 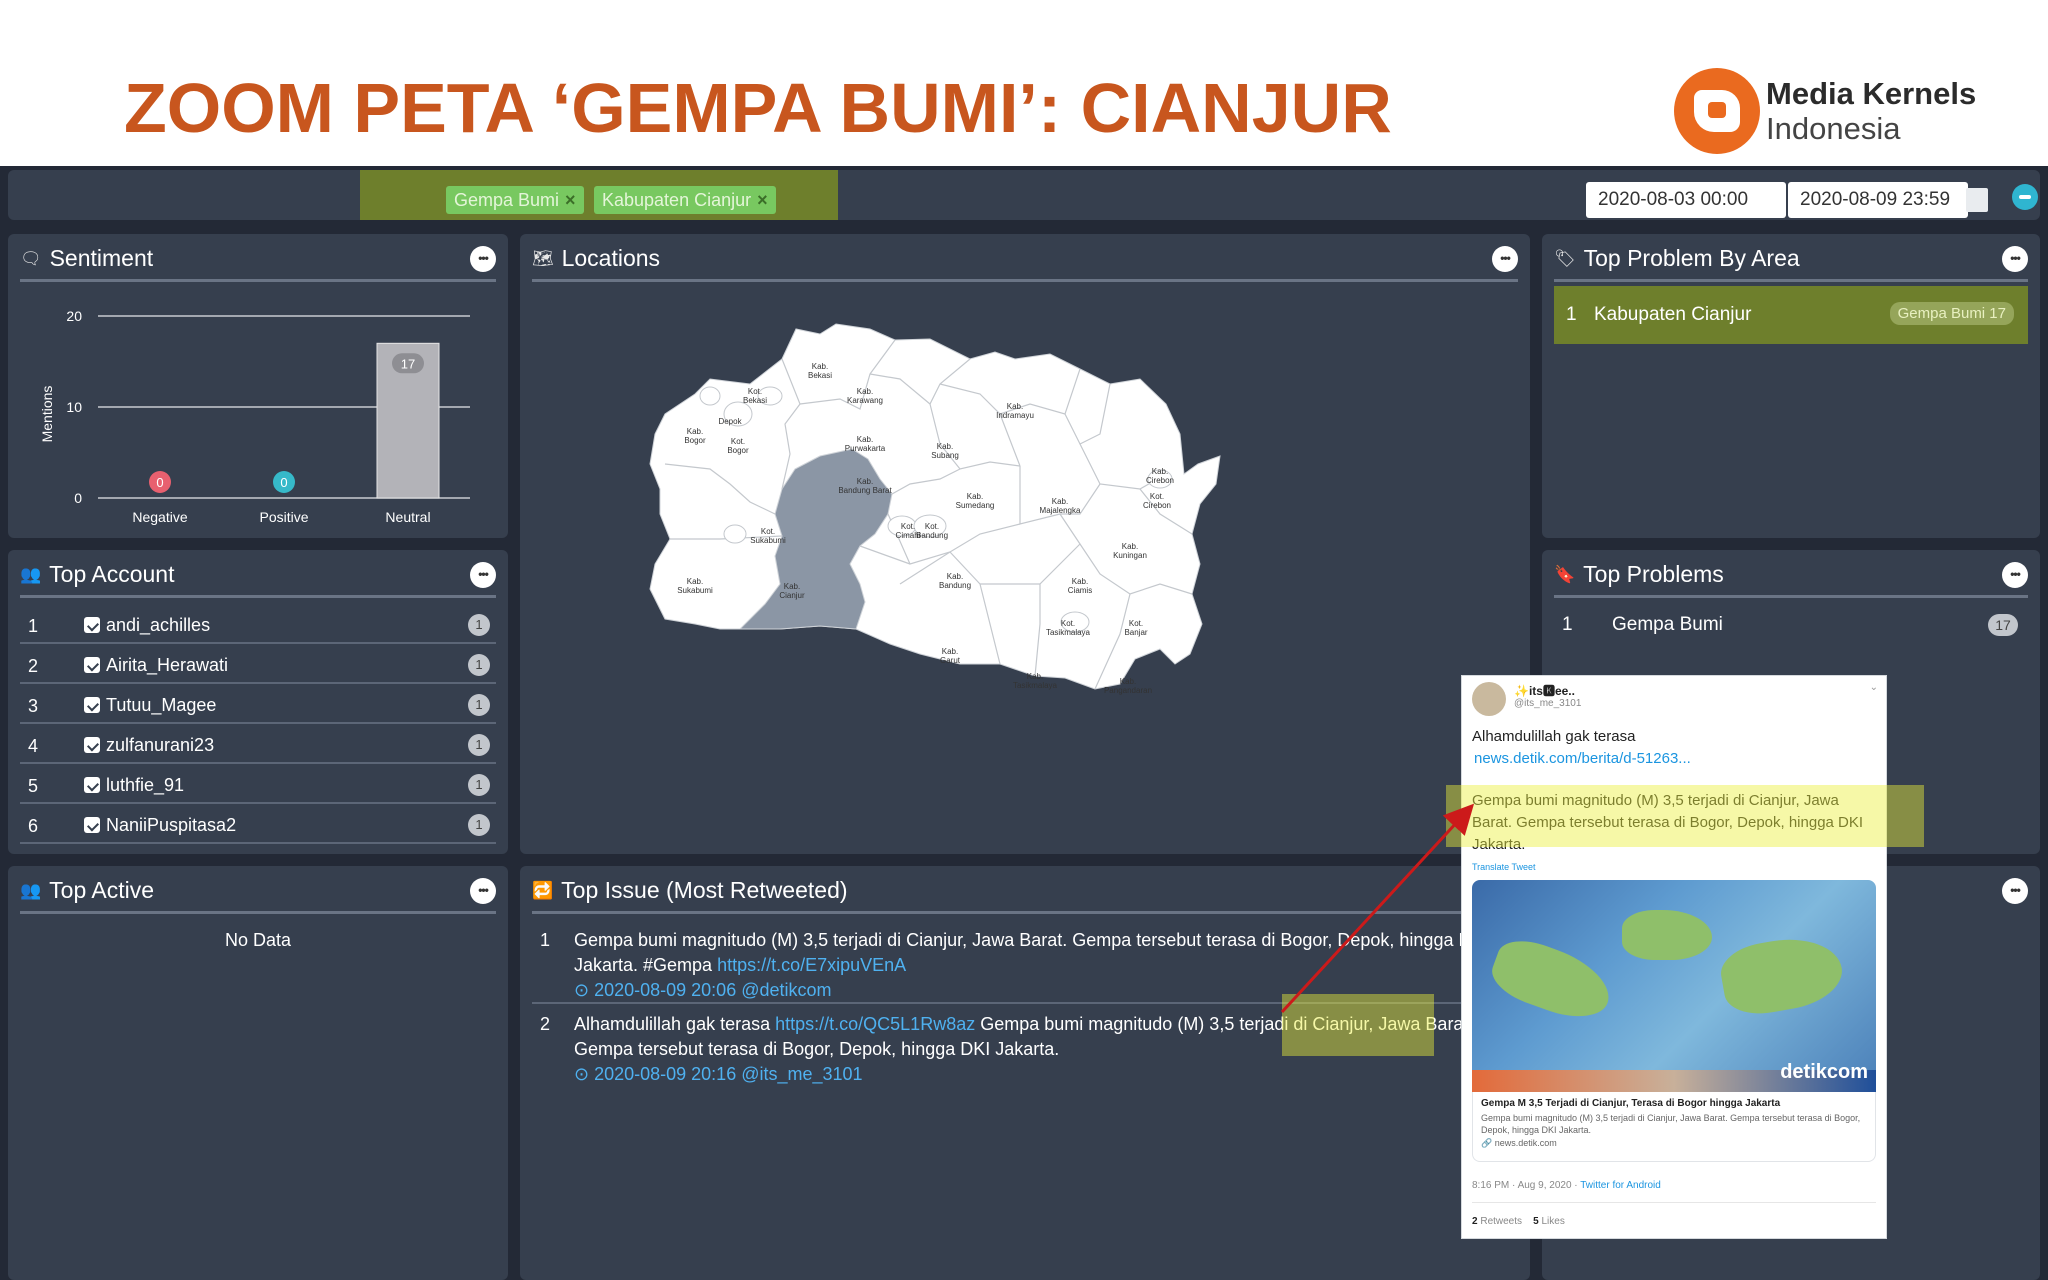 I want to click on account-name: Airita_Herawati, so click(x=167, y=665).